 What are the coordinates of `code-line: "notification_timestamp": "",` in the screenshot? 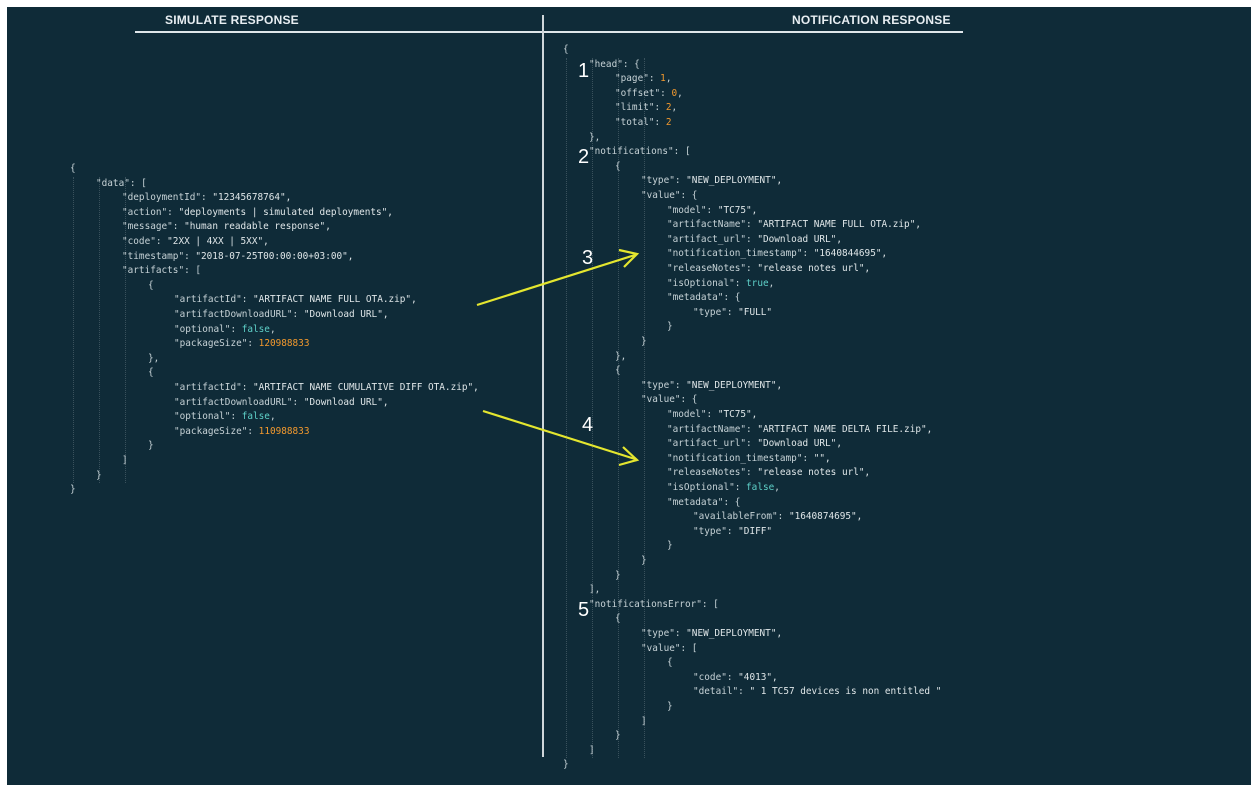 It's located at (749, 459).